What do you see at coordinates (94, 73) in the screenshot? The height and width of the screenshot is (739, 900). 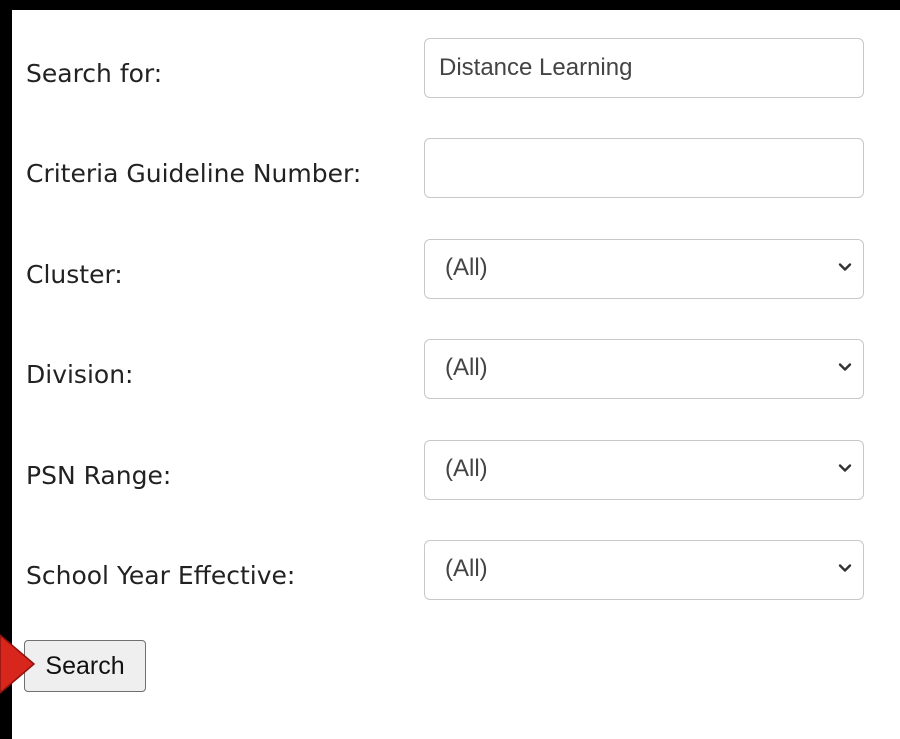 I see `search-for-label: Search for:` at bounding box center [94, 73].